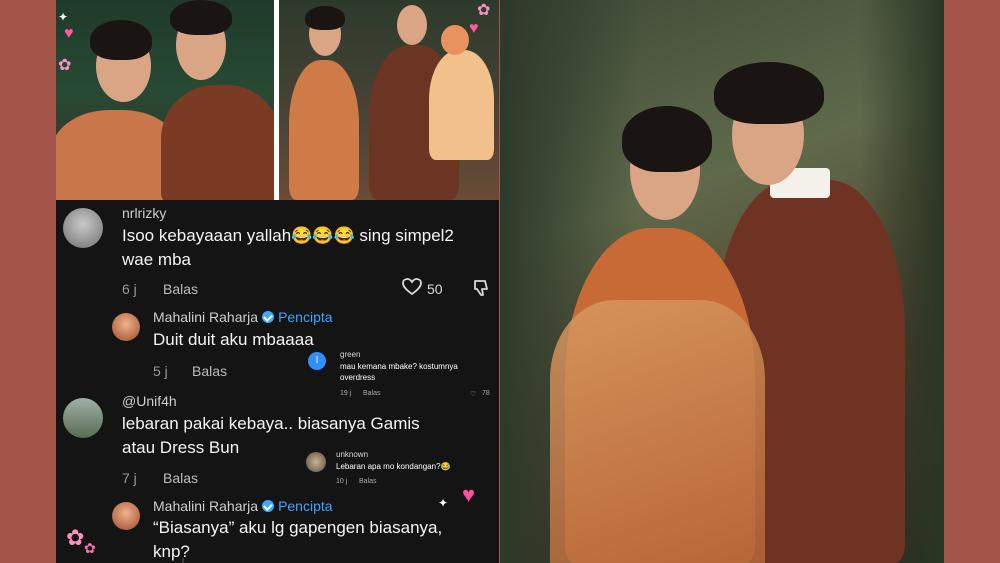 The width and height of the screenshot is (1000, 563). I want to click on heart-icon, so click(412, 289).